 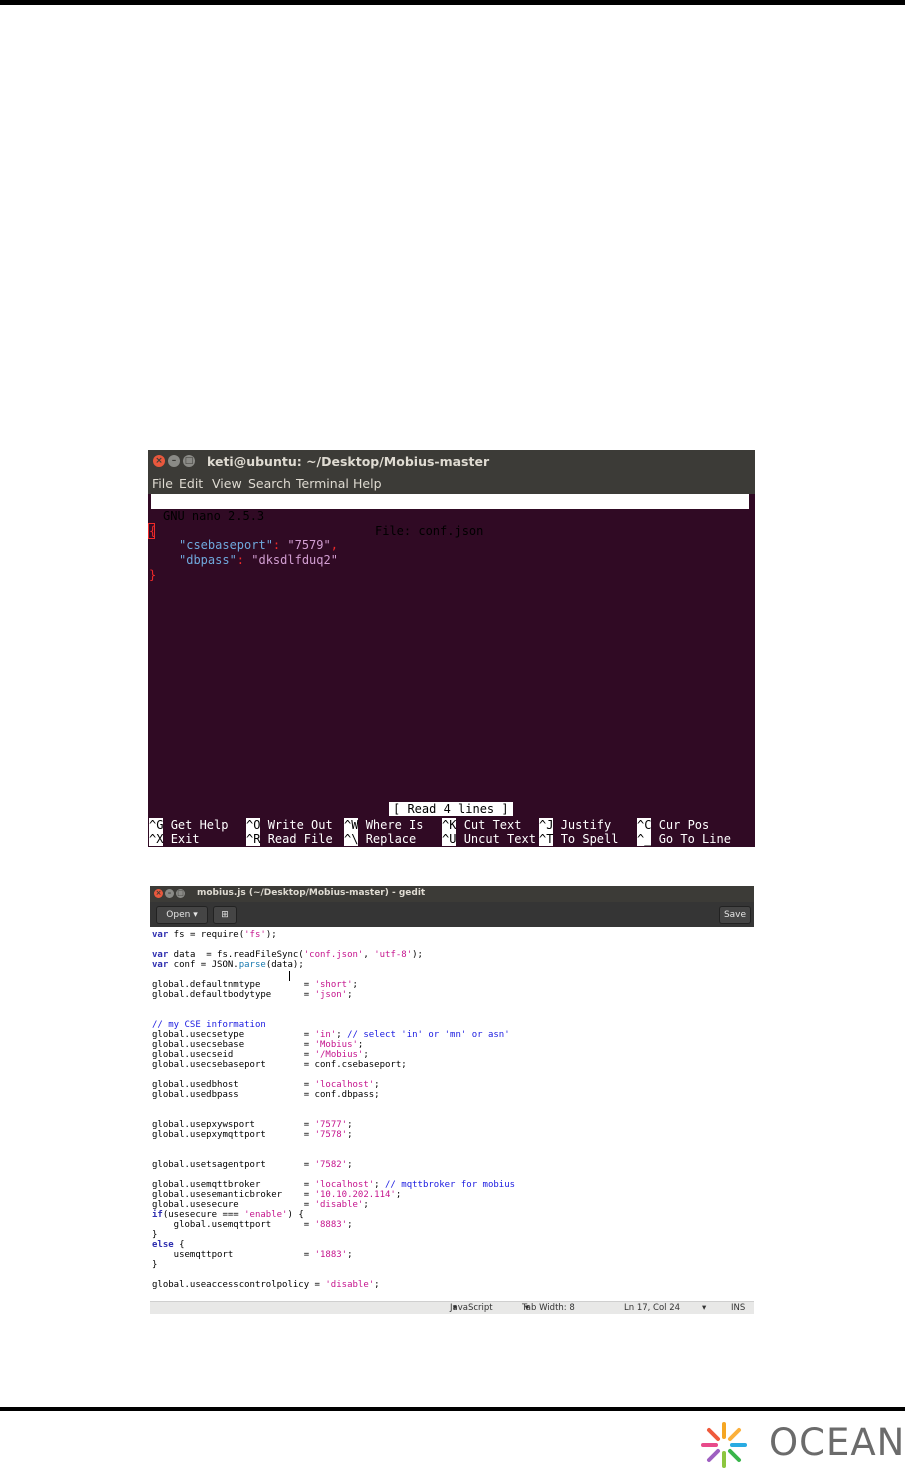 What do you see at coordinates (228, 965) in the screenshot?
I see `code-line: var conf = JSON.parse(data);` at bounding box center [228, 965].